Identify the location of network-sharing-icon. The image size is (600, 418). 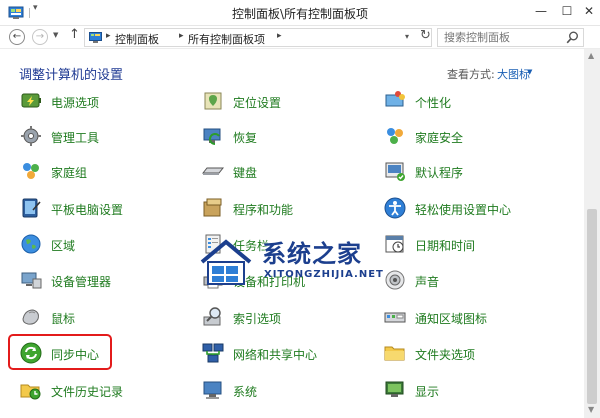
(213, 353).